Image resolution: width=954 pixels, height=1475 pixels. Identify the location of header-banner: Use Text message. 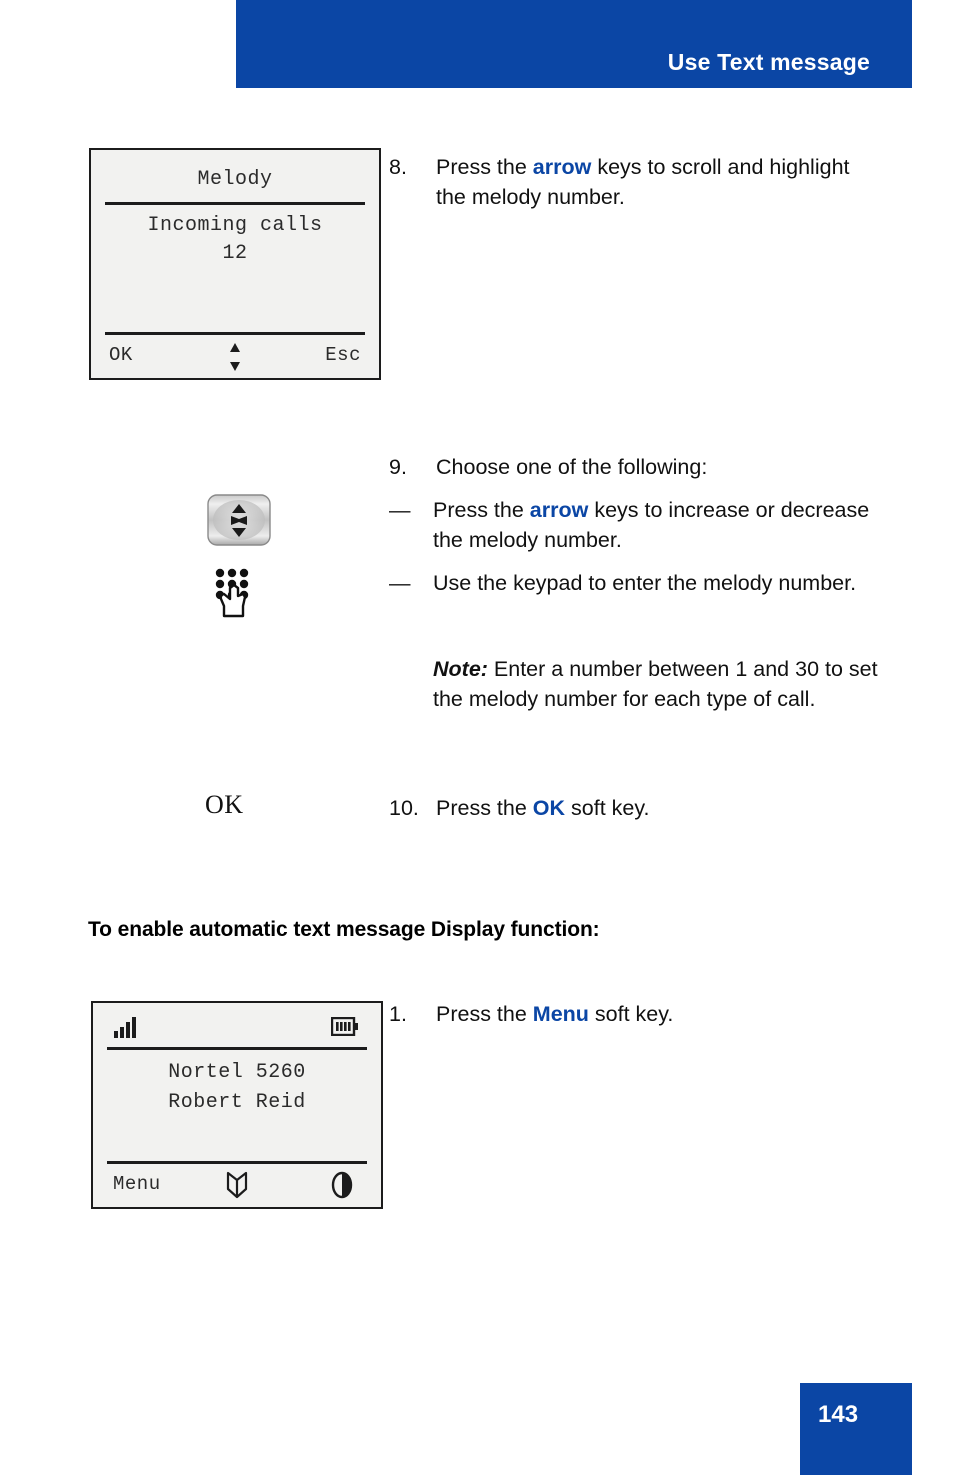
(574, 44).